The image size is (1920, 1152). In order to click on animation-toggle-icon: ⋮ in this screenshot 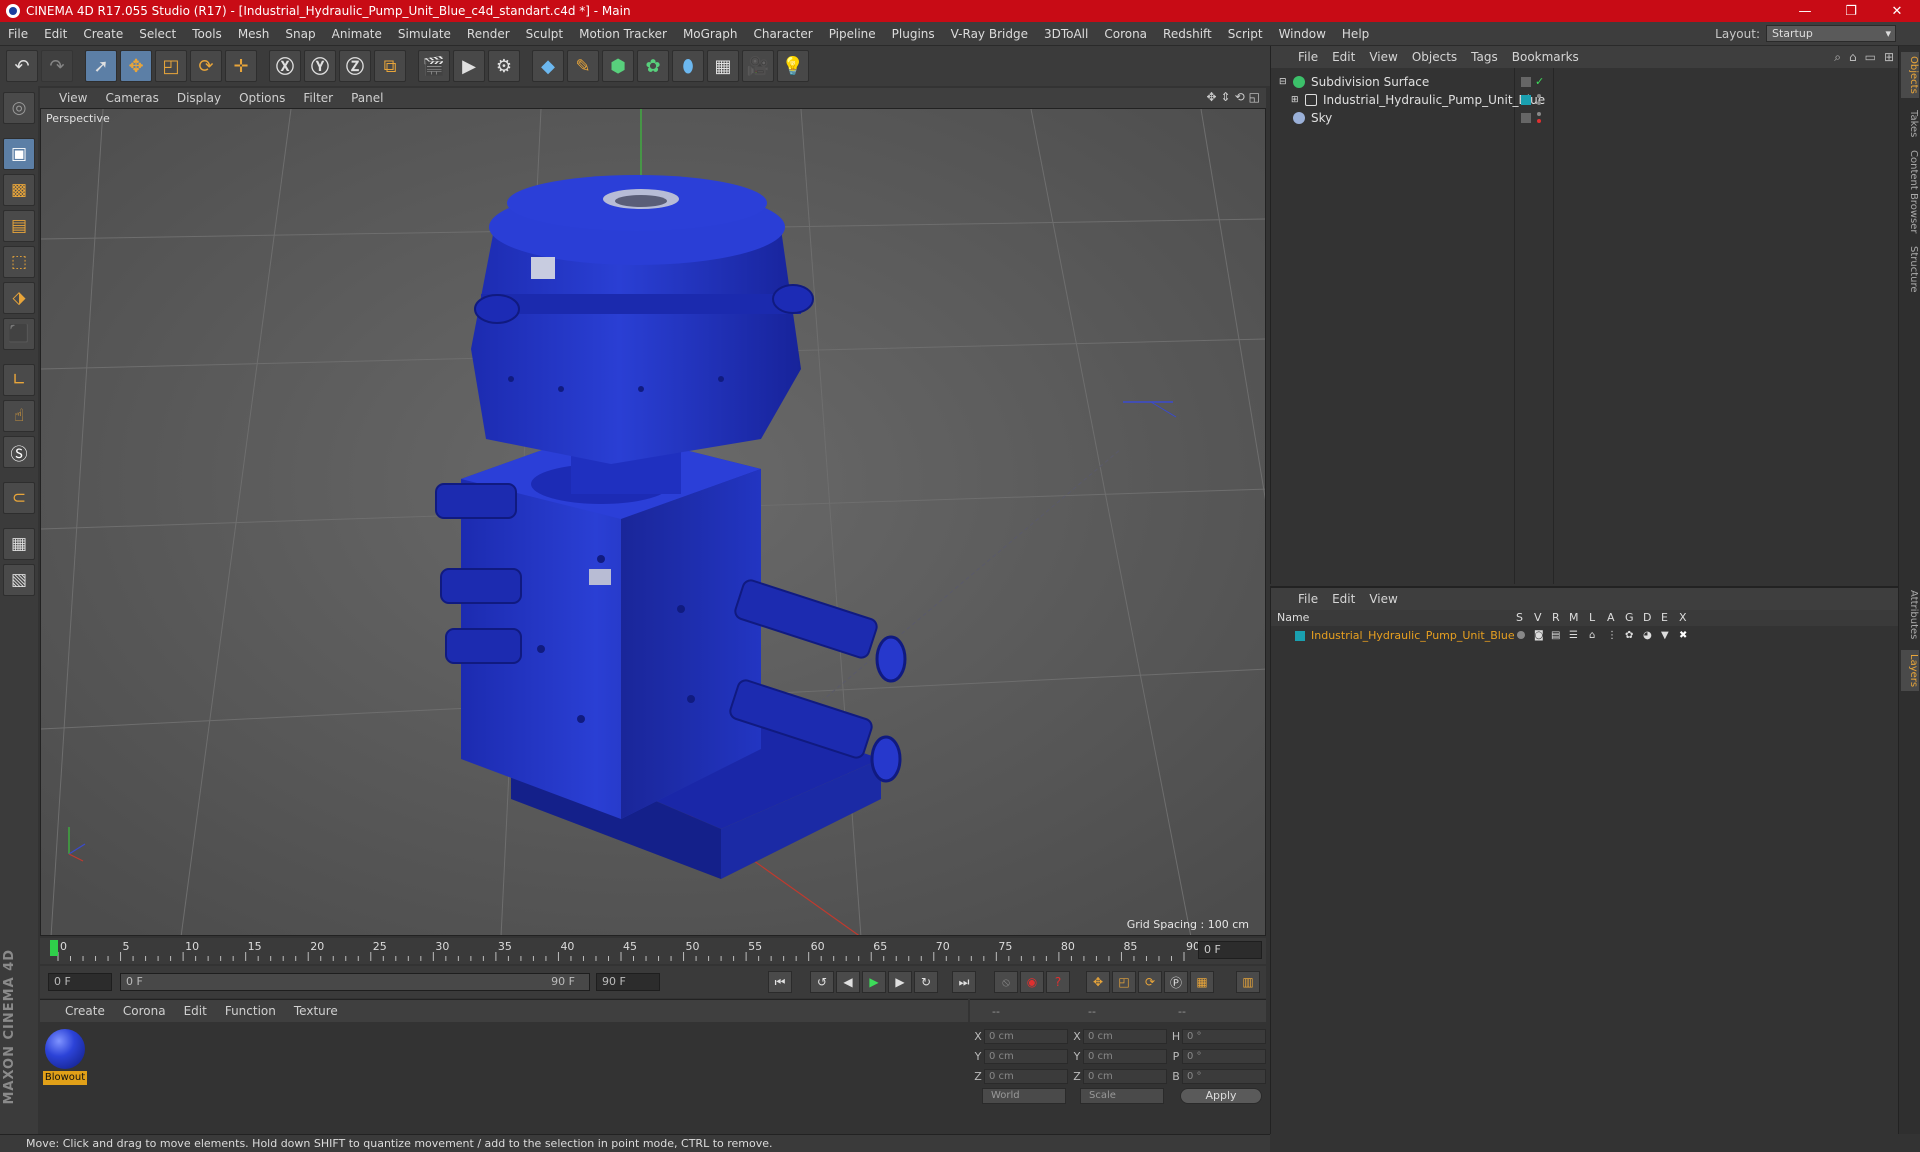, I will do `click(1612, 635)`.